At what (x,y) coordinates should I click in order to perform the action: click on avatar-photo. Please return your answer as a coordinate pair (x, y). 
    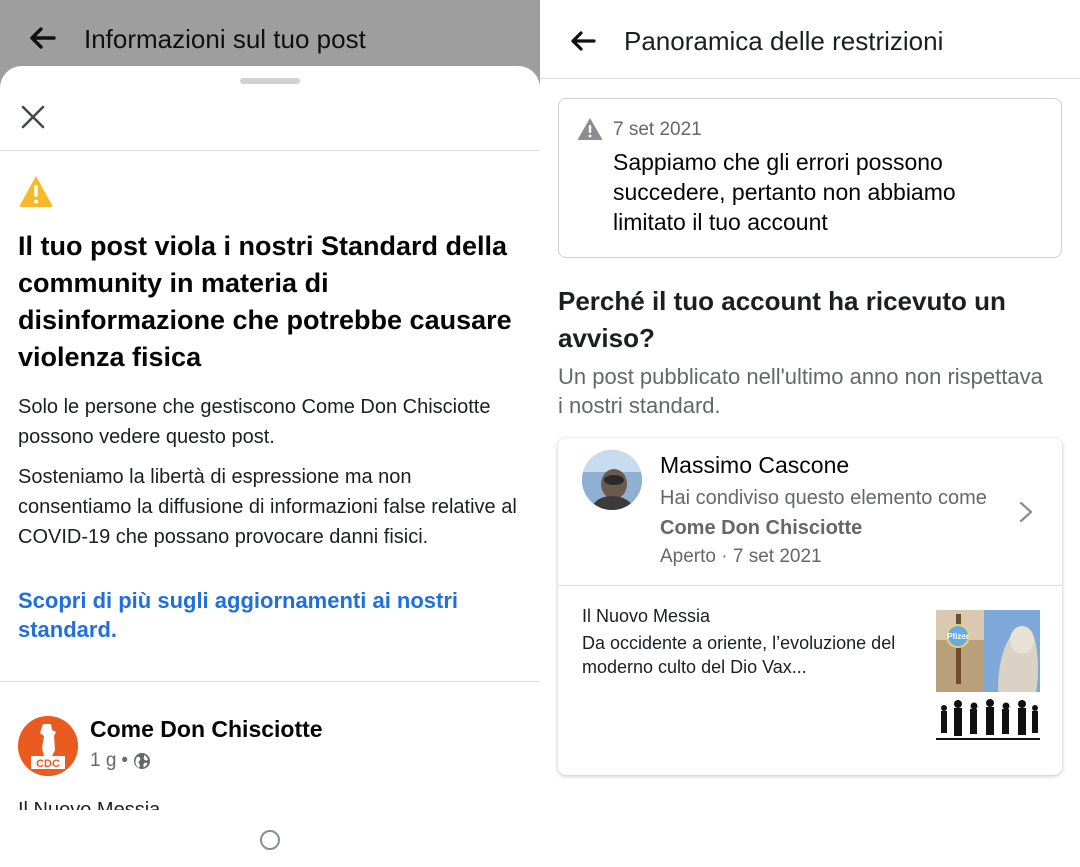
    Looking at the image, I should click on (612, 480).